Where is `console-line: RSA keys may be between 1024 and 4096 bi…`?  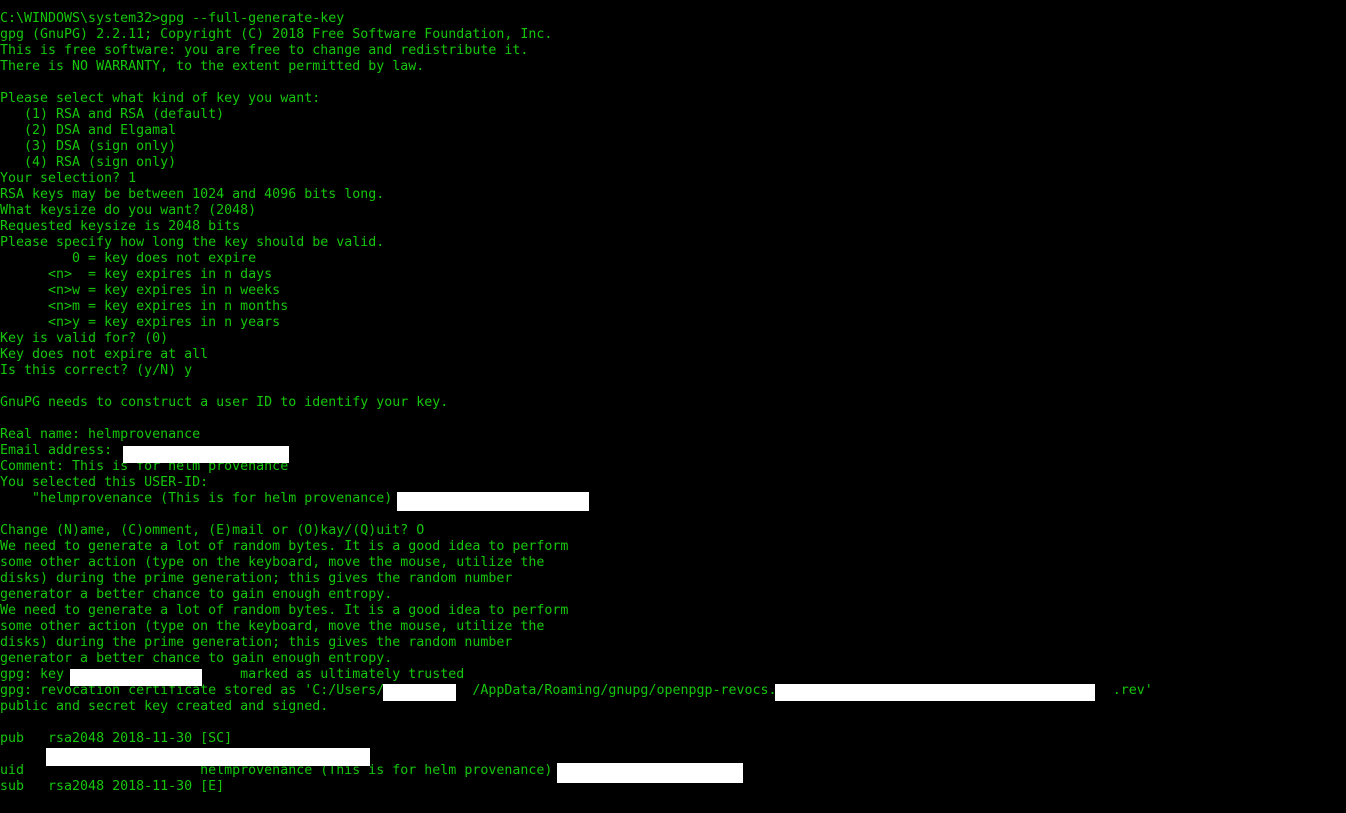 console-line: RSA keys may be between 1024 and 4096 bi… is located at coordinates (192, 194).